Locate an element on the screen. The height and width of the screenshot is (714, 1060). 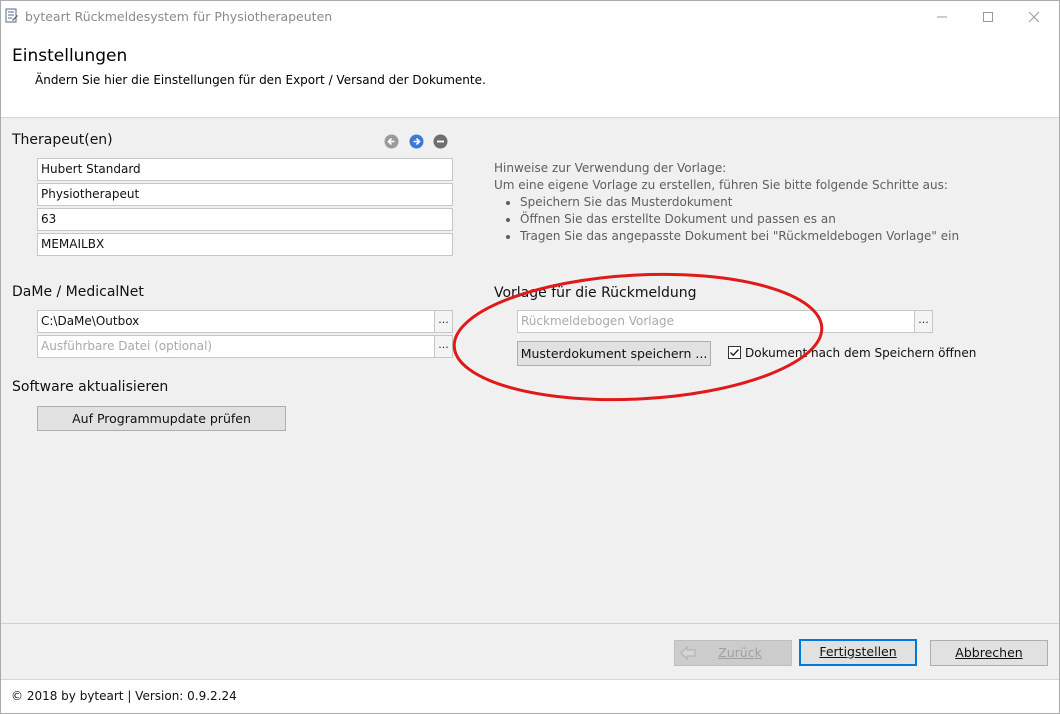
outbox-path-field: C:\DaMe\Outbox is located at coordinates (236, 321).